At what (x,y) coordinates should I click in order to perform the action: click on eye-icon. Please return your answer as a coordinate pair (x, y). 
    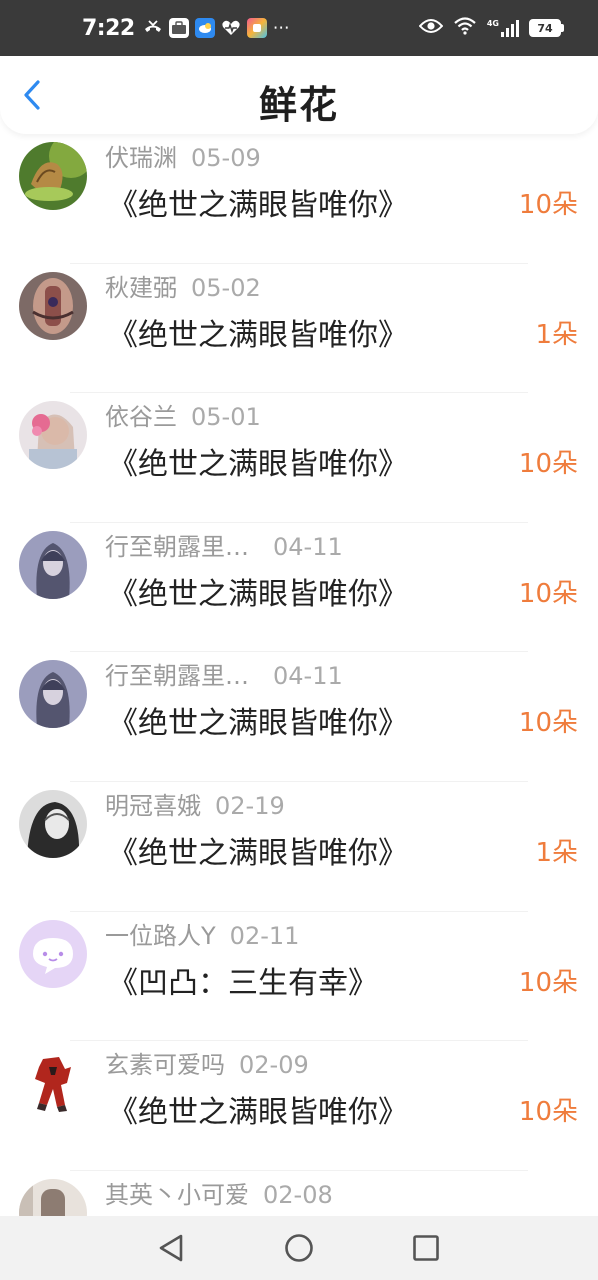
    Looking at the image, I should click on (431, 28).